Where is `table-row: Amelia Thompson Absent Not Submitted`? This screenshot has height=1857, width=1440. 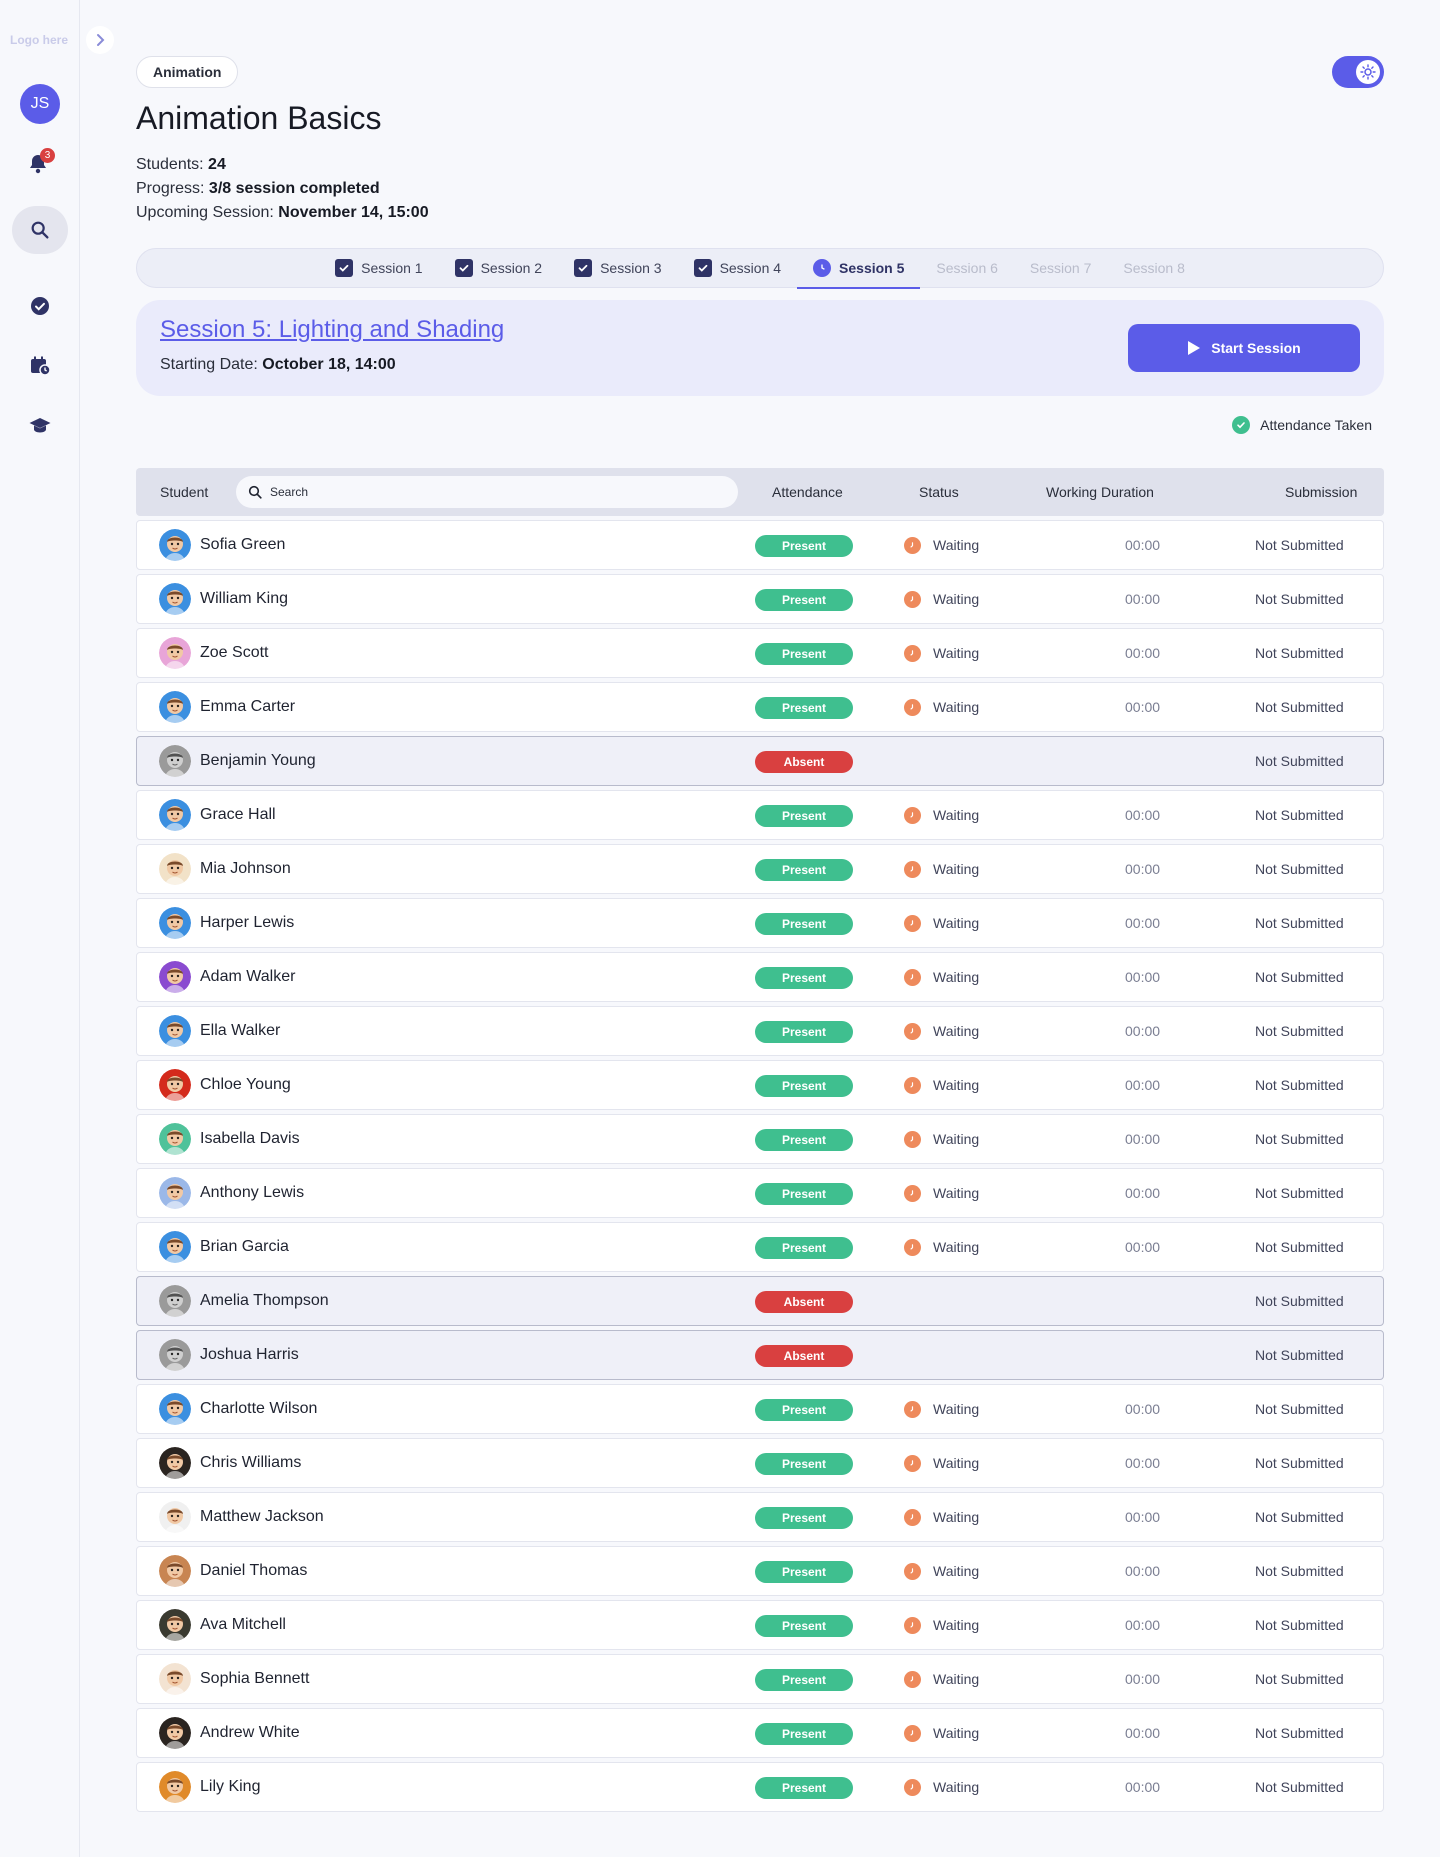 table-row: Amelia Thompson Absent Not Submitted is located at coordinates (760, 1301).